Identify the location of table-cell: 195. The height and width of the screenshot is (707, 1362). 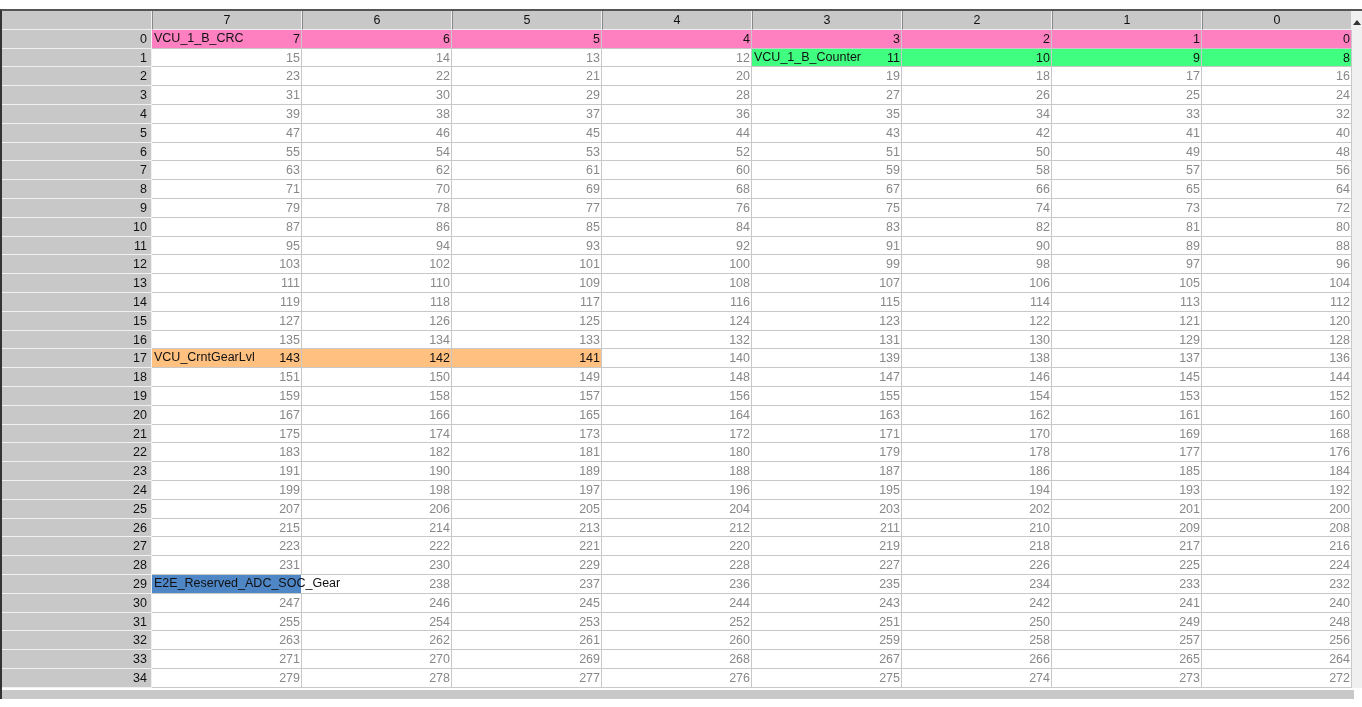
(827, 490).